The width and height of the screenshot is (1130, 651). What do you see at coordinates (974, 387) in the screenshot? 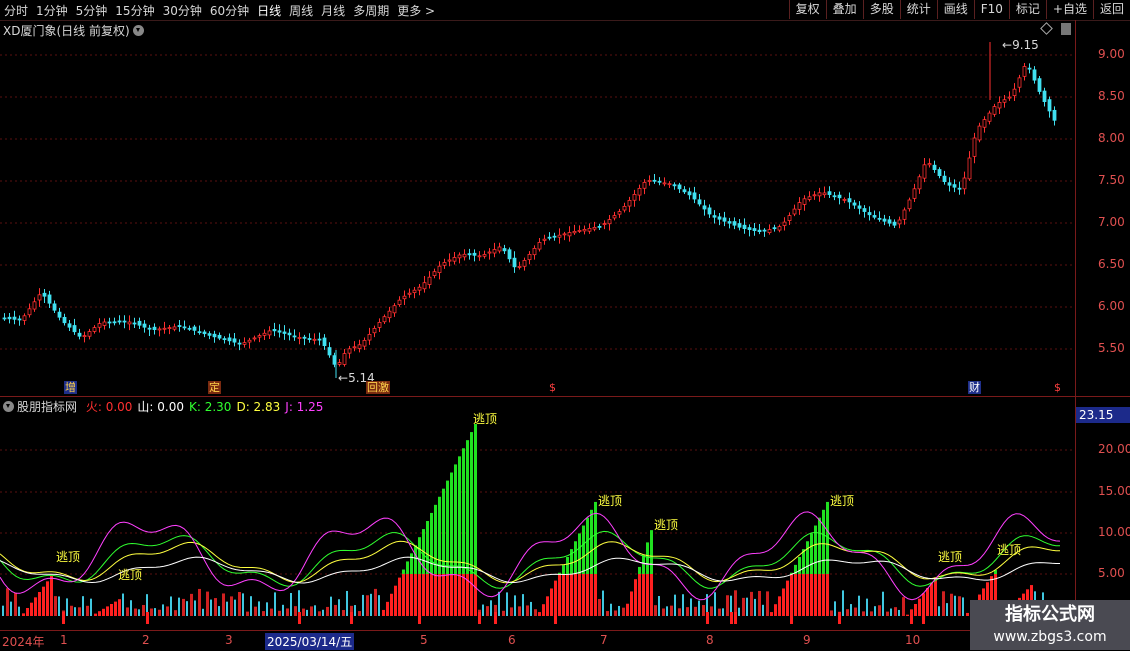
I see `event-marker: 财` at bounding box center [974, 387].